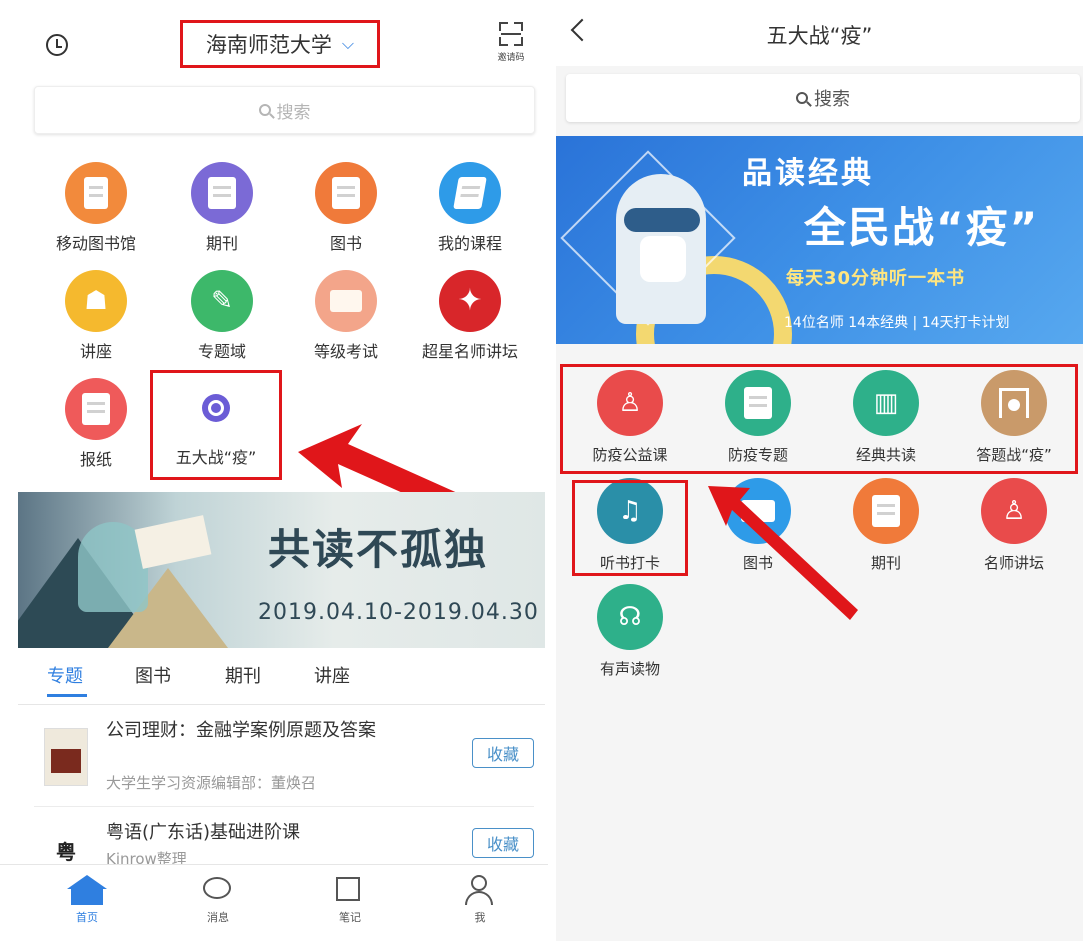 The width and height of the screenshot is (1083, 941). I want to click on grid-item-journal: 期刊, so click(222, 208).